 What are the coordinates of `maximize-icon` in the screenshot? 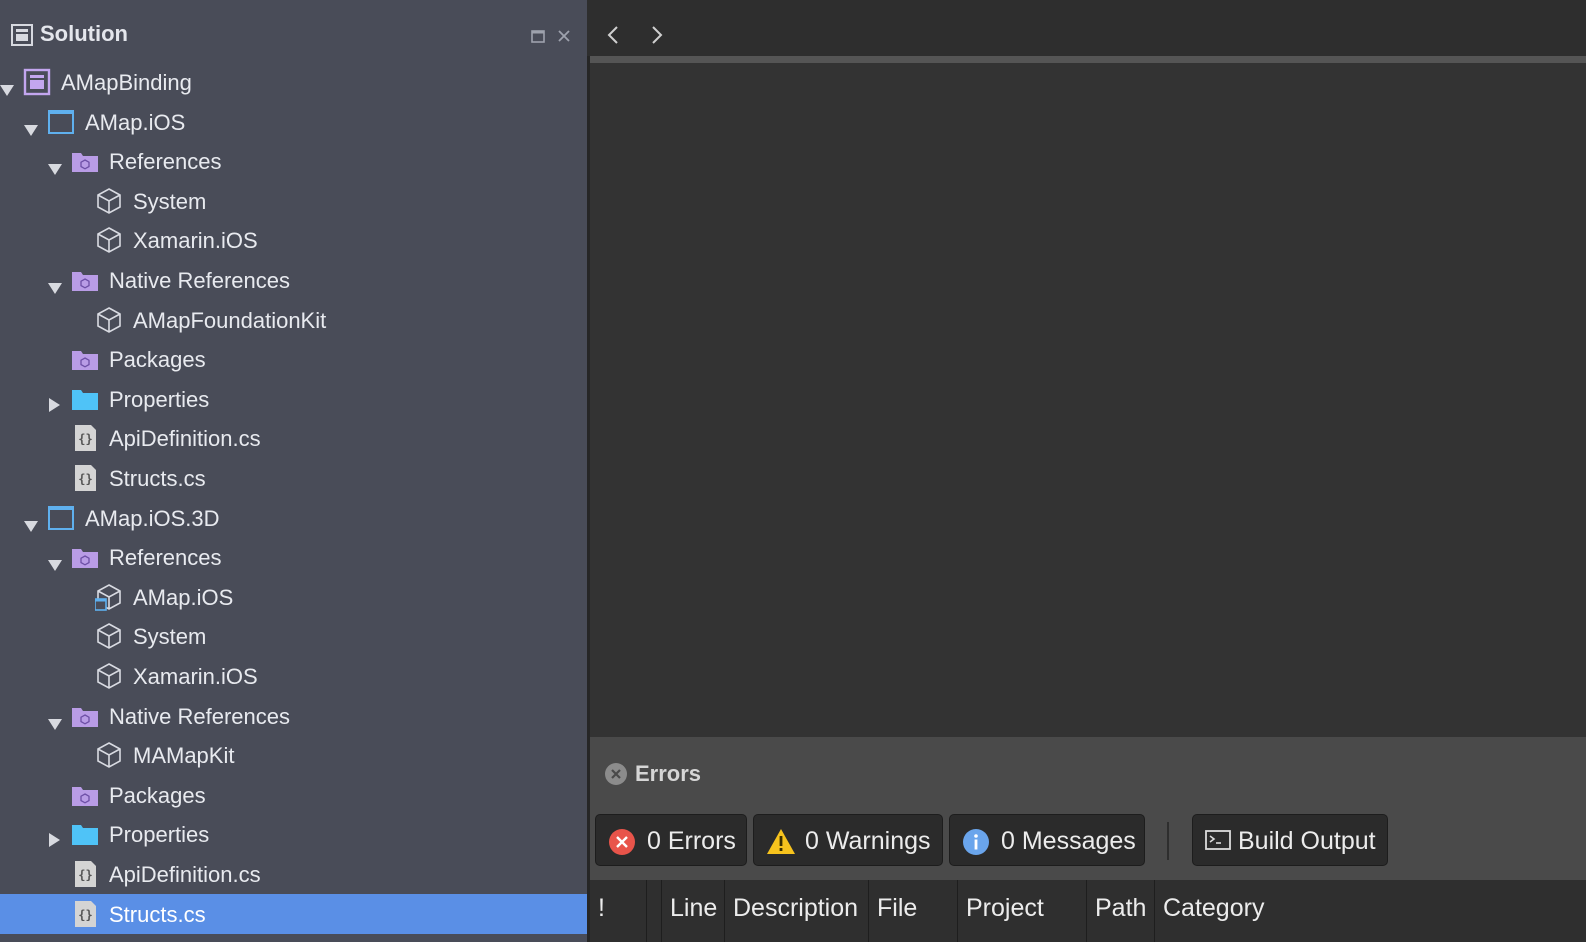 It's located at (538, 39).